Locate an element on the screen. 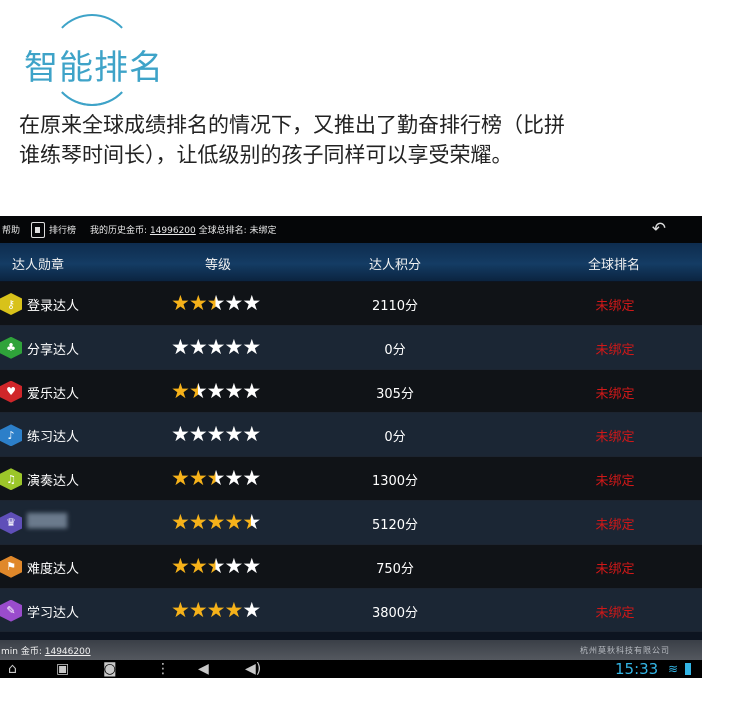 This screenshot has height=719, width=755. battery-icon is located at coordinates (688, 669).